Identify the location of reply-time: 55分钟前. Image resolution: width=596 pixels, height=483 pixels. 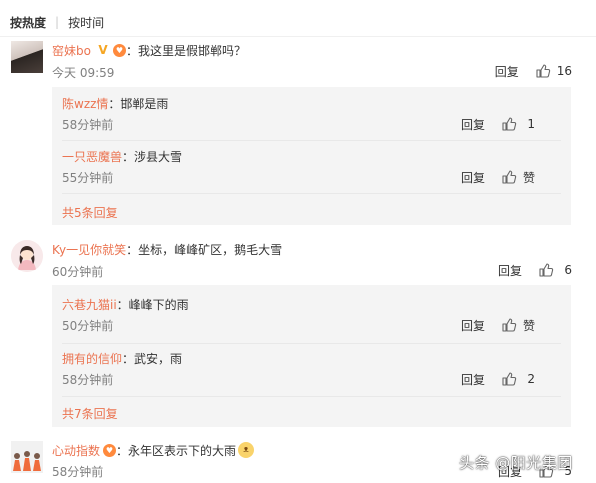
(88, 178).